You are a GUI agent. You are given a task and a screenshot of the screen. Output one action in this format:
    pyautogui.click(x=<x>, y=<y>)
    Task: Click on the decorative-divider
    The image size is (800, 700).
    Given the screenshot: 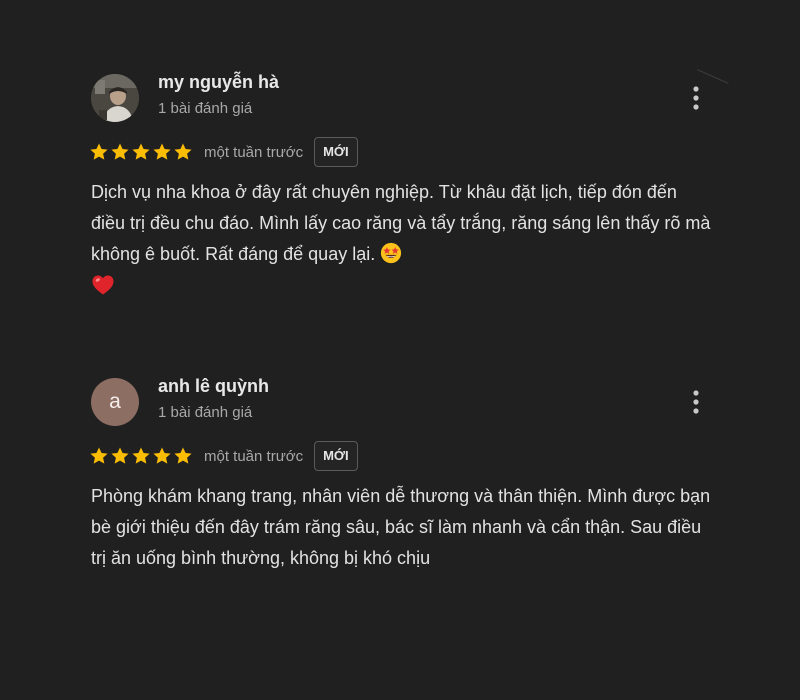 What is the action you would take?
    pyautogui.click(x=716, y=68)
    